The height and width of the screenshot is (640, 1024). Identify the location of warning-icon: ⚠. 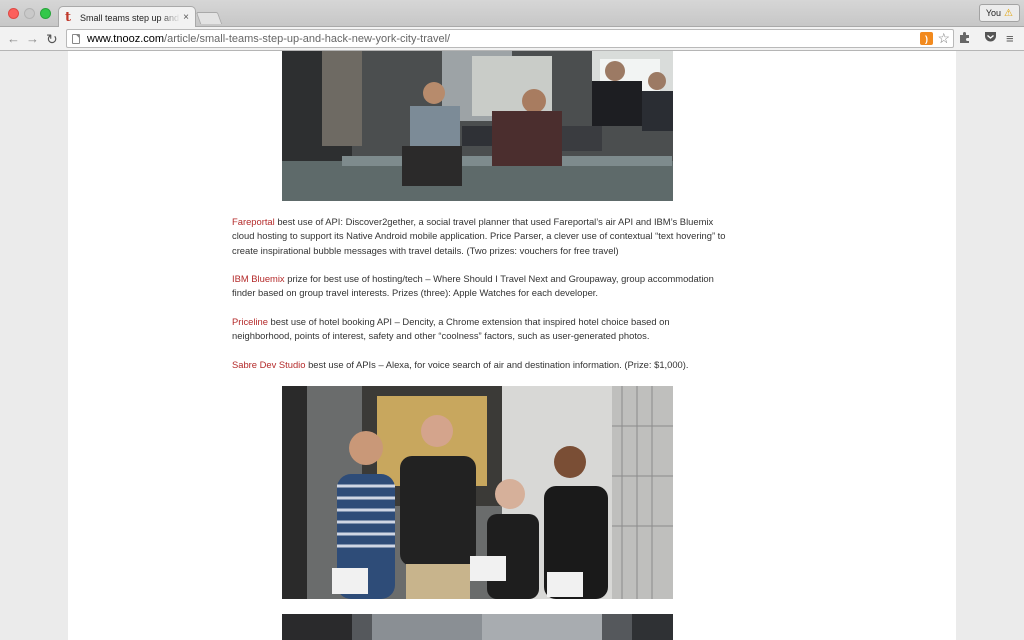
(1008, 13).